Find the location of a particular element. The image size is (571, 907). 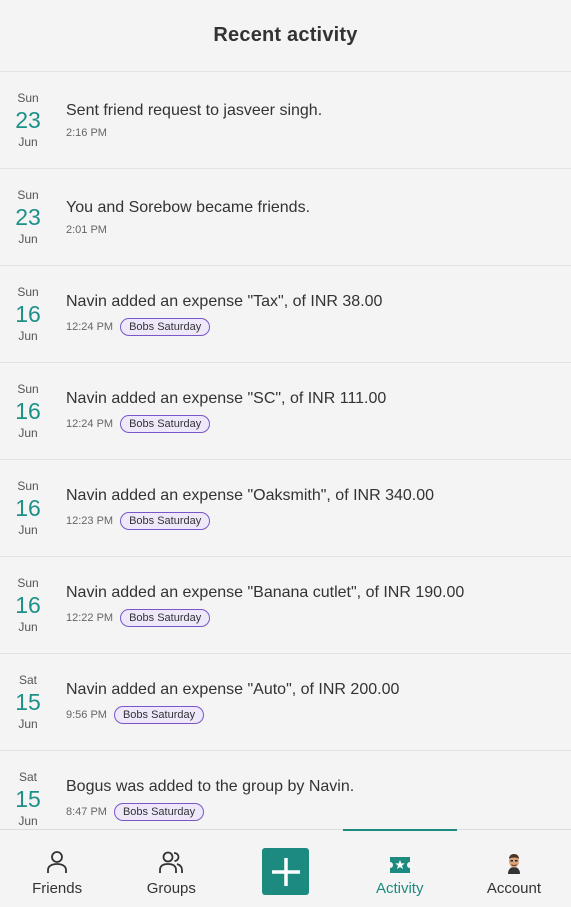

tab-activity: Activity is located at coordinates (400, 868).